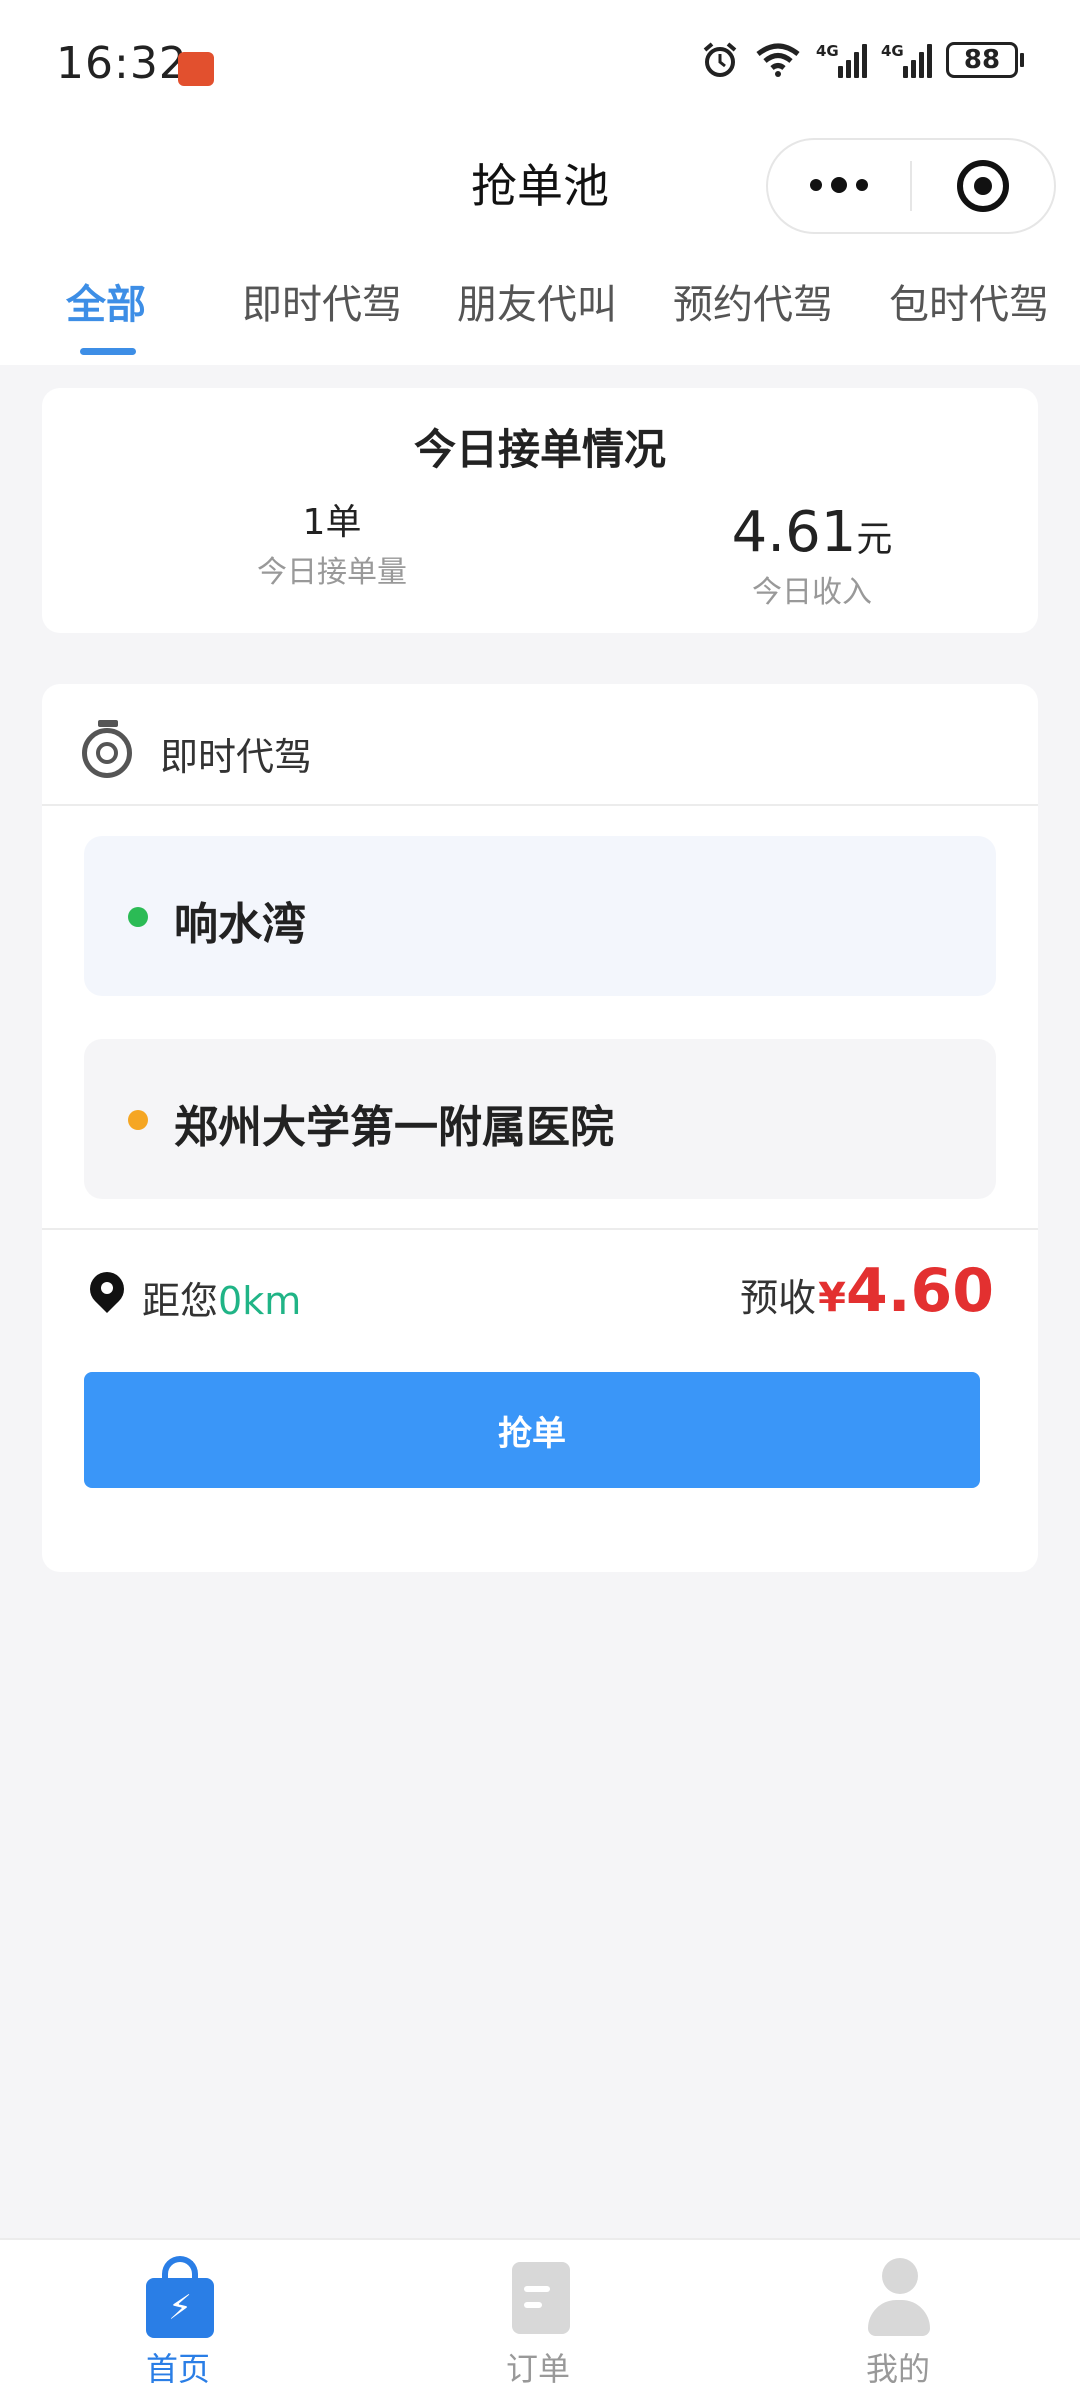 This screenshot has height=2388, width=1080. What do you see at coordinates (540, 1229) in the screenshot?
I see `divider` at bounding box center [540, 1229].